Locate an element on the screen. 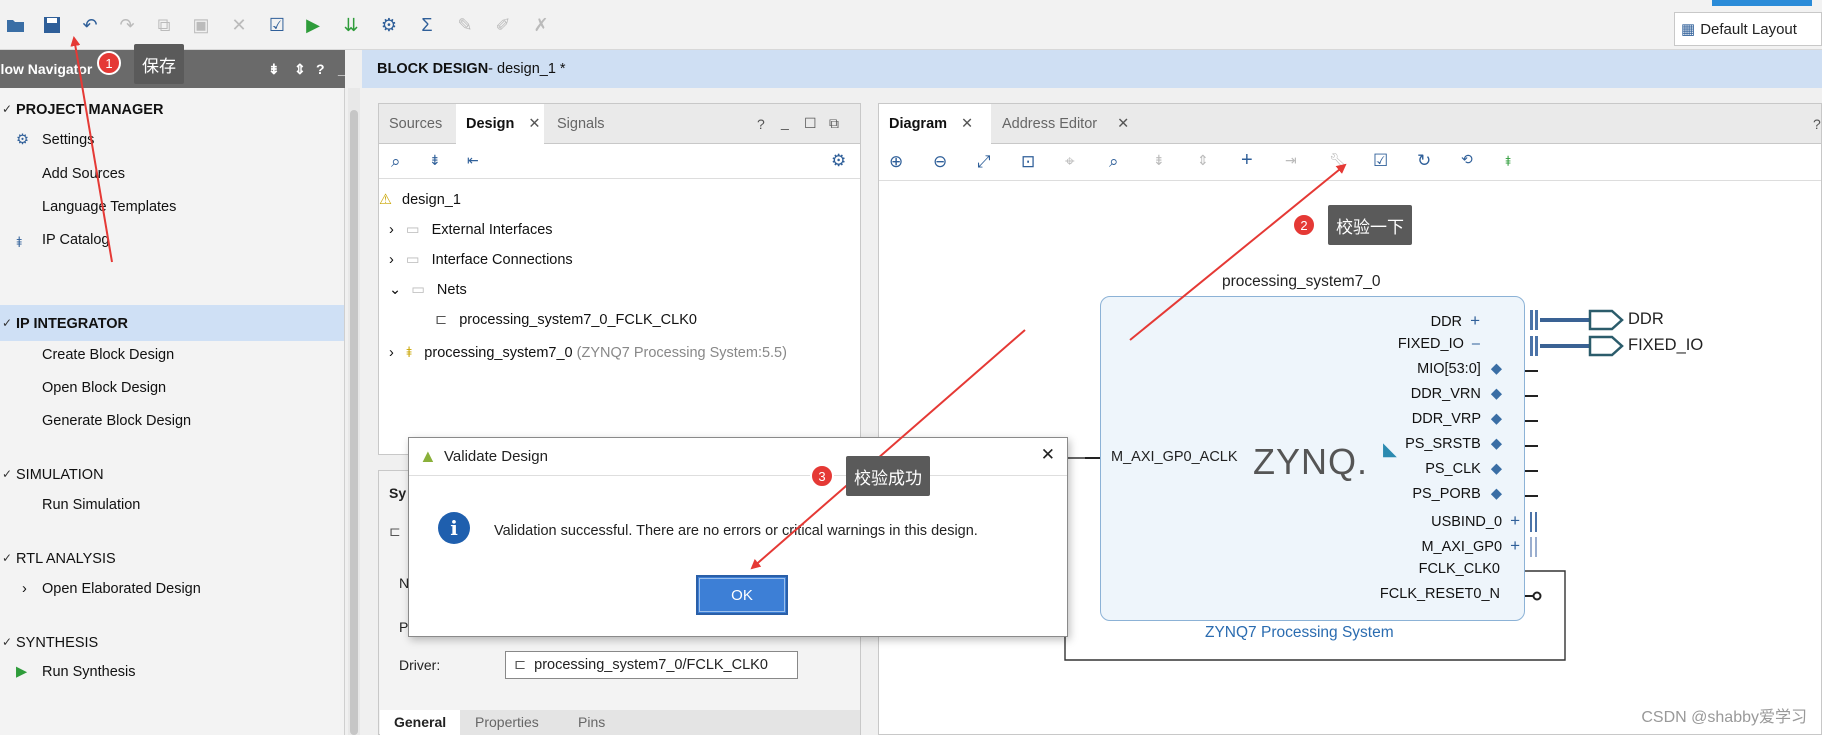  annotation-badge-2: 2 is located at coordinates (1304, 225).